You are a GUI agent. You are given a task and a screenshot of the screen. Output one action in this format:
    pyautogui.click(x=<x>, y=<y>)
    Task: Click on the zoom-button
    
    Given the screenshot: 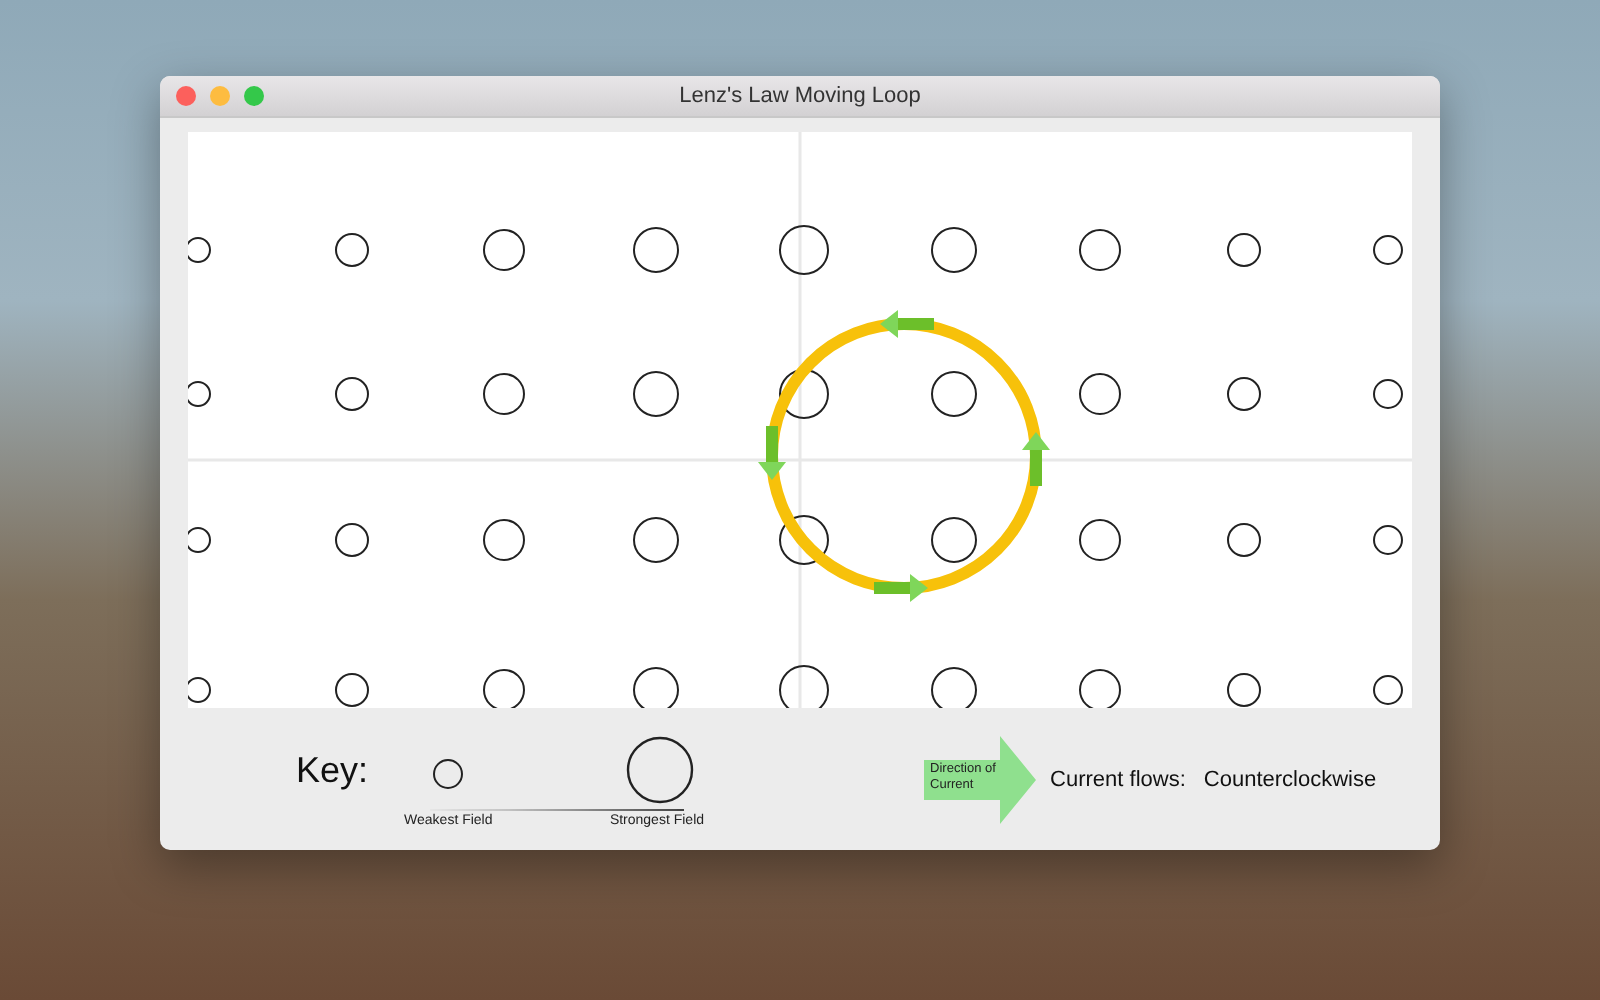 What is the action you would take?
    pyautogui.click(x=254, y=96)
    